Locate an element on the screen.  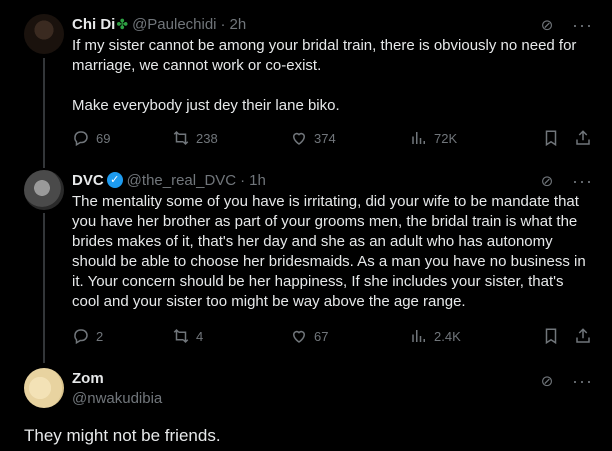
repost-button: 4 is located at coordinates (231, 336).